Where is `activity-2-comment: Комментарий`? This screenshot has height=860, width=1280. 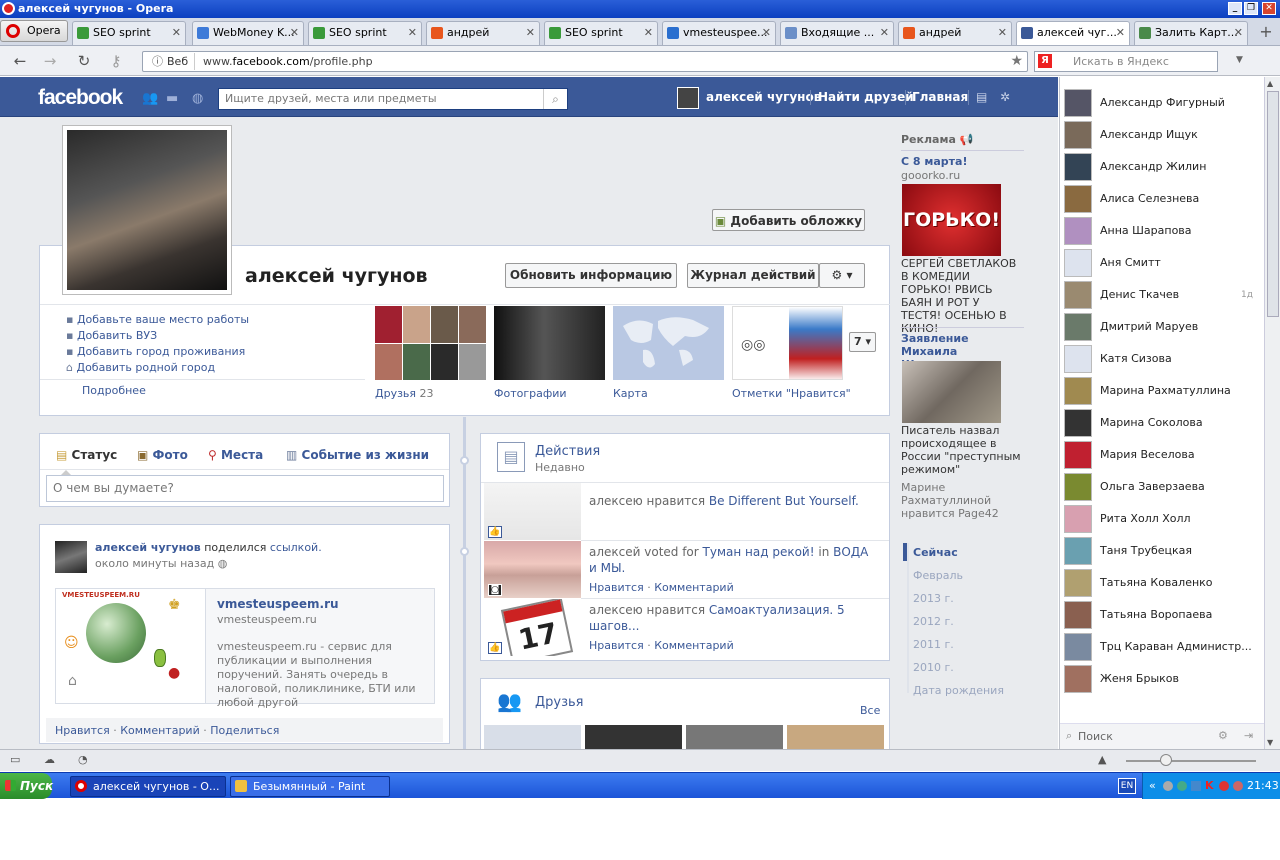 activity-2-comment: Комментарий is located at coordinates (694, 587).